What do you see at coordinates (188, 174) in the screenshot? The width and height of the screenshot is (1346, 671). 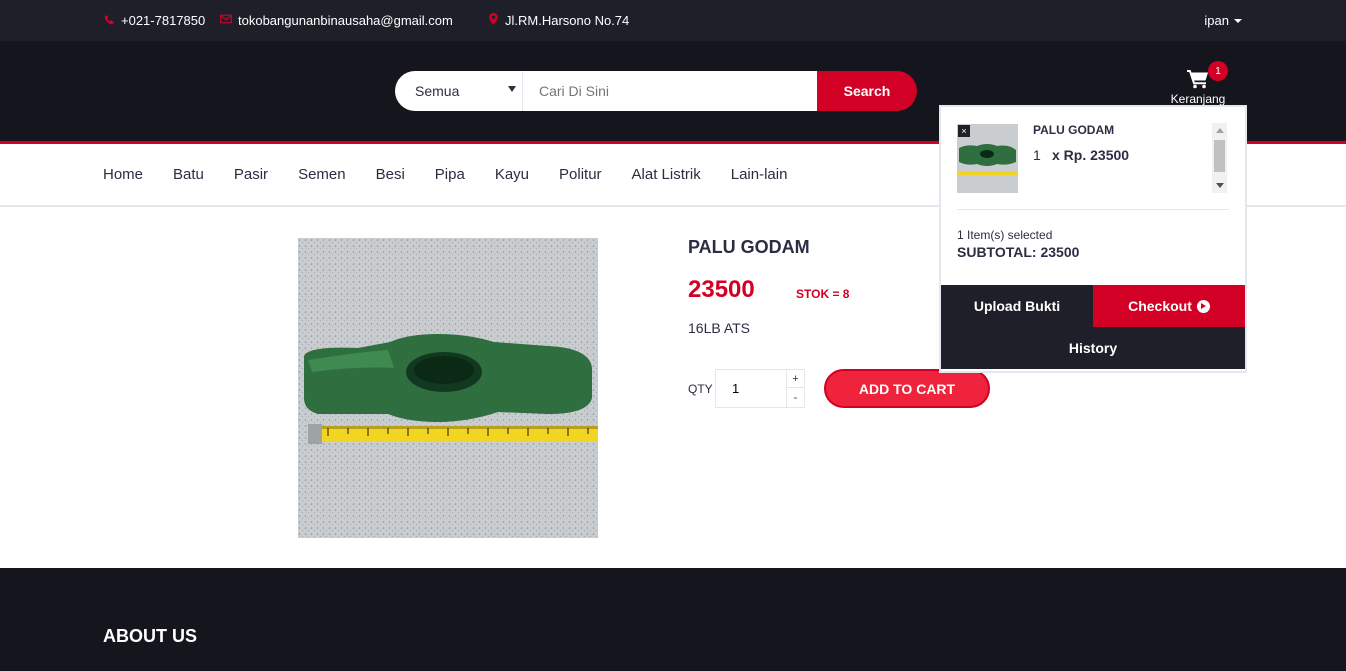 I see `nav-item-batu: Batu` at bounding box center [188, 174].